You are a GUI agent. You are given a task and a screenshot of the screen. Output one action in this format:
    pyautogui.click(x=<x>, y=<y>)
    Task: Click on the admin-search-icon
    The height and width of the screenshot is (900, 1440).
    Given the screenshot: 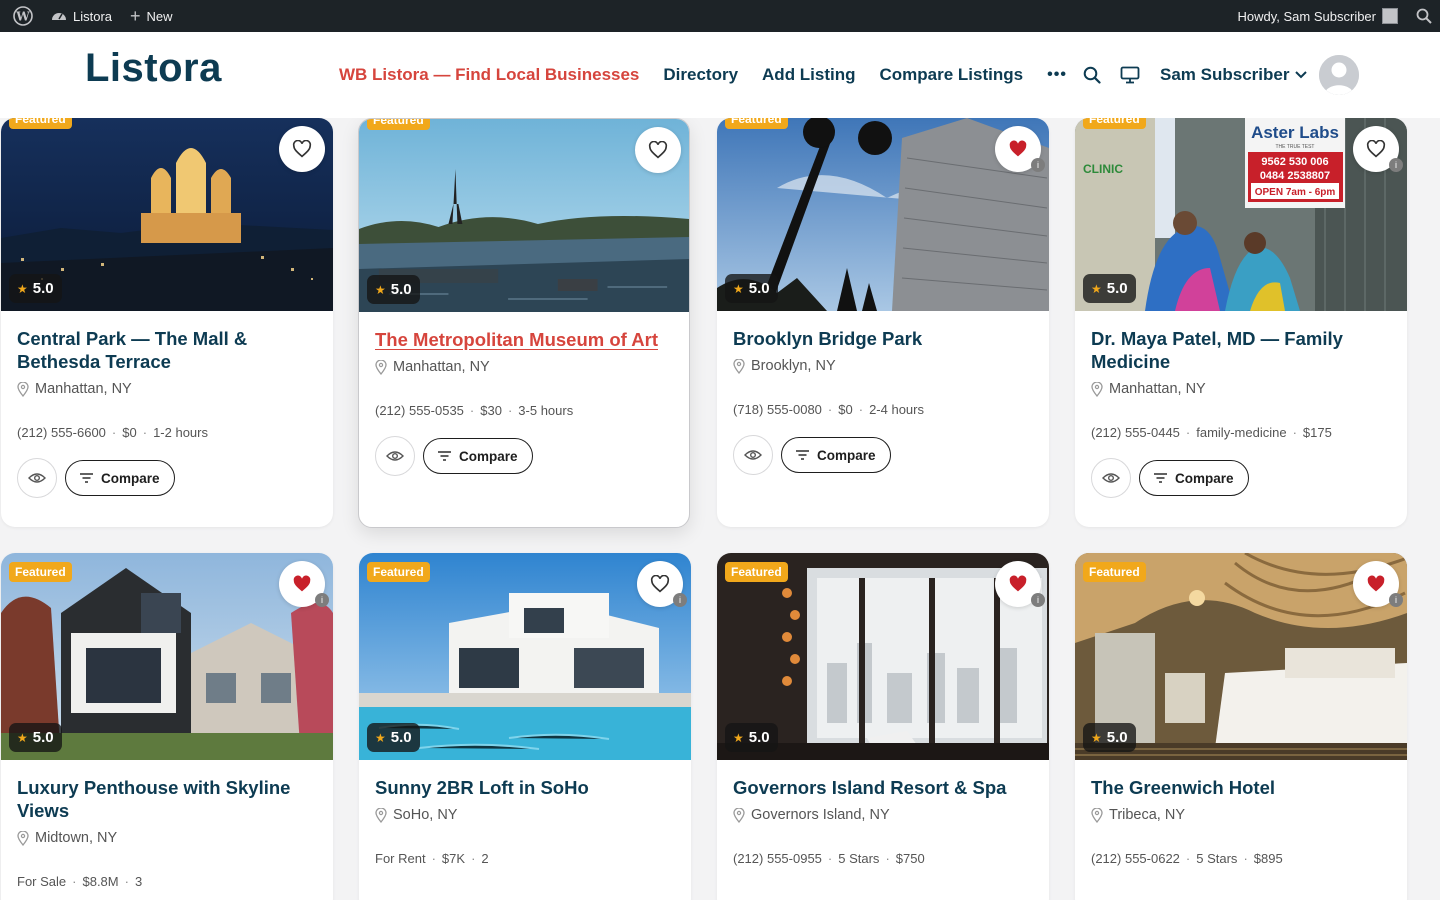 What is the action you would take?
    pyautogui.click(x=1423, y=16)
    